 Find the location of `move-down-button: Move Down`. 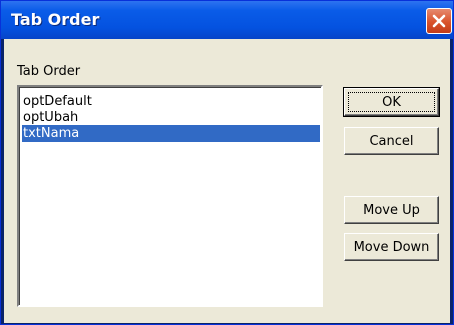

move-down-button: Move Down is located at coordinates (391, 247).